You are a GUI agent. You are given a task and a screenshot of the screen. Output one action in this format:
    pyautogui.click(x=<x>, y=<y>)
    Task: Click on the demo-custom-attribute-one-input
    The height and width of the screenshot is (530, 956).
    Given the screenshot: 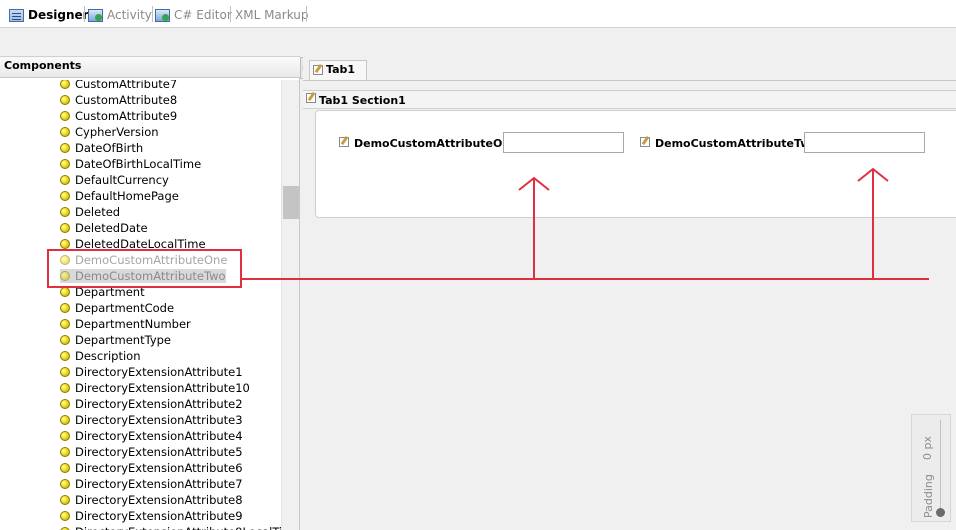 What is the action you would take?
    pyautogui.click(x=563, y=142)
    